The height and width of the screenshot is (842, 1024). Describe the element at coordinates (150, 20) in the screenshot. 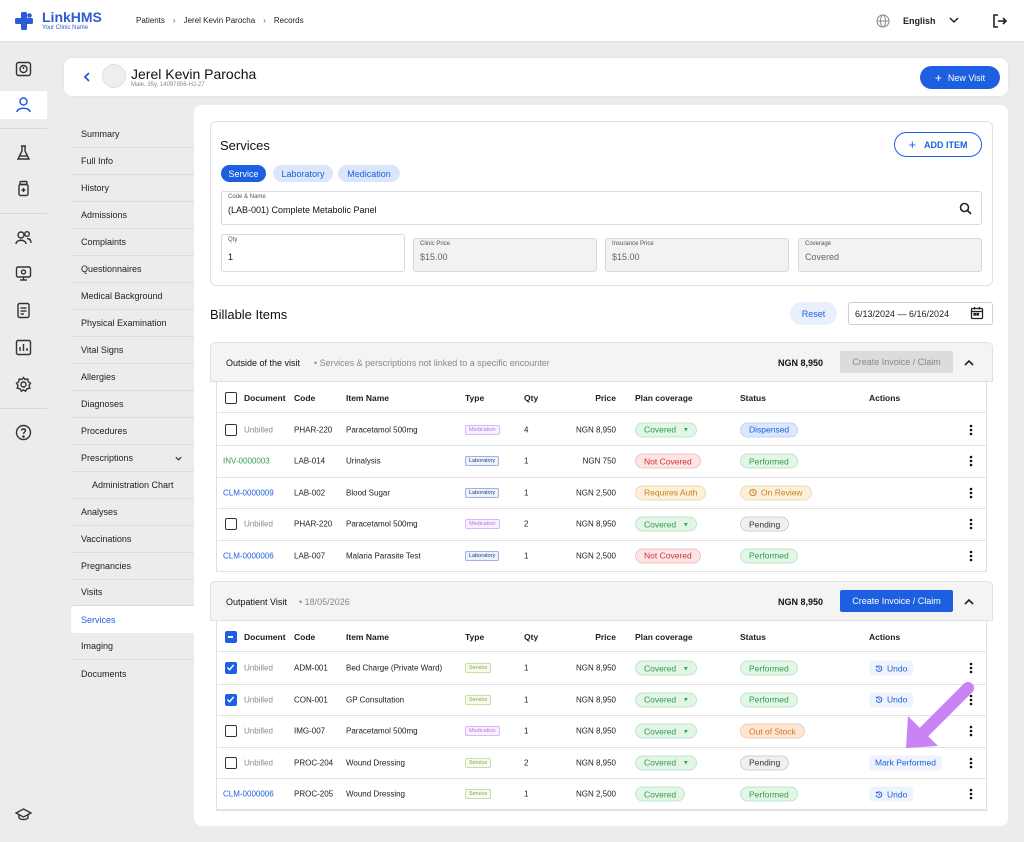

I see `breadcrumb-patients: Patients` at that location.